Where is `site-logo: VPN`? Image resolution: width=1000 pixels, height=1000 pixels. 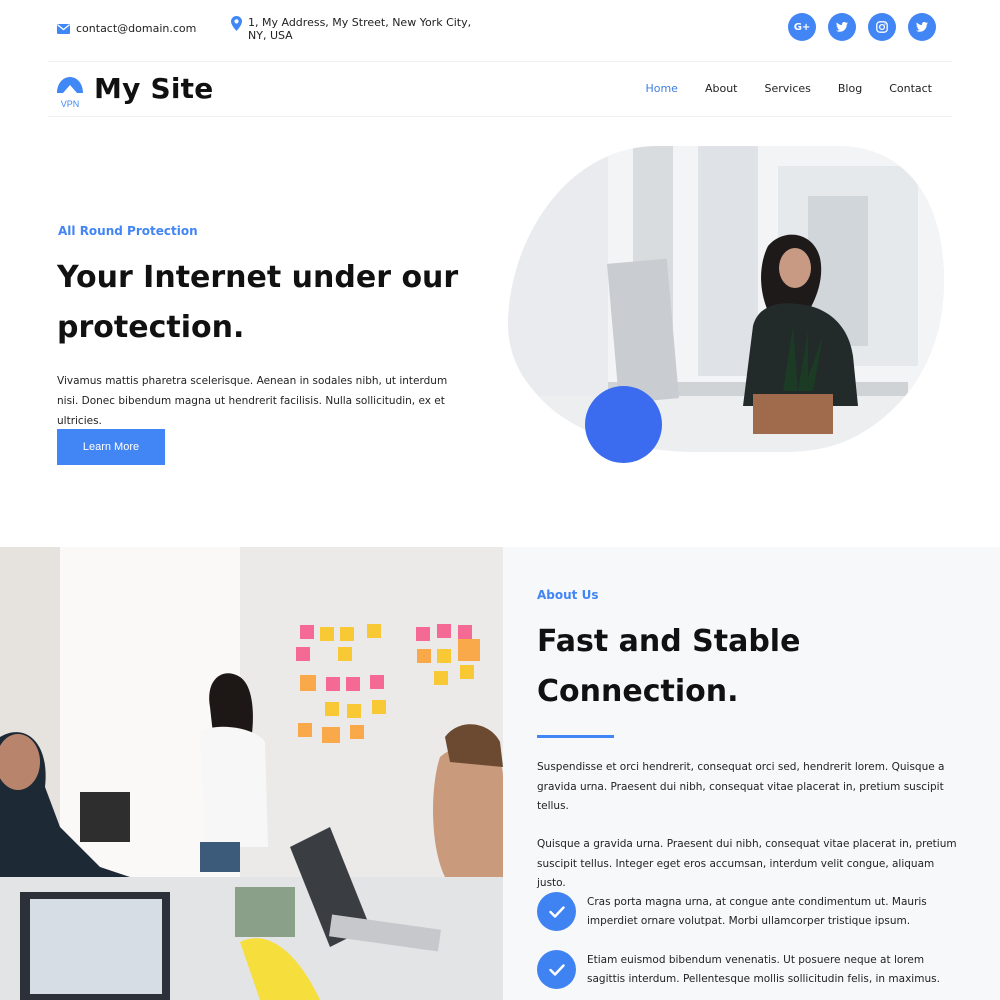 site-logo: VPN is located at coordinates (70, 90).